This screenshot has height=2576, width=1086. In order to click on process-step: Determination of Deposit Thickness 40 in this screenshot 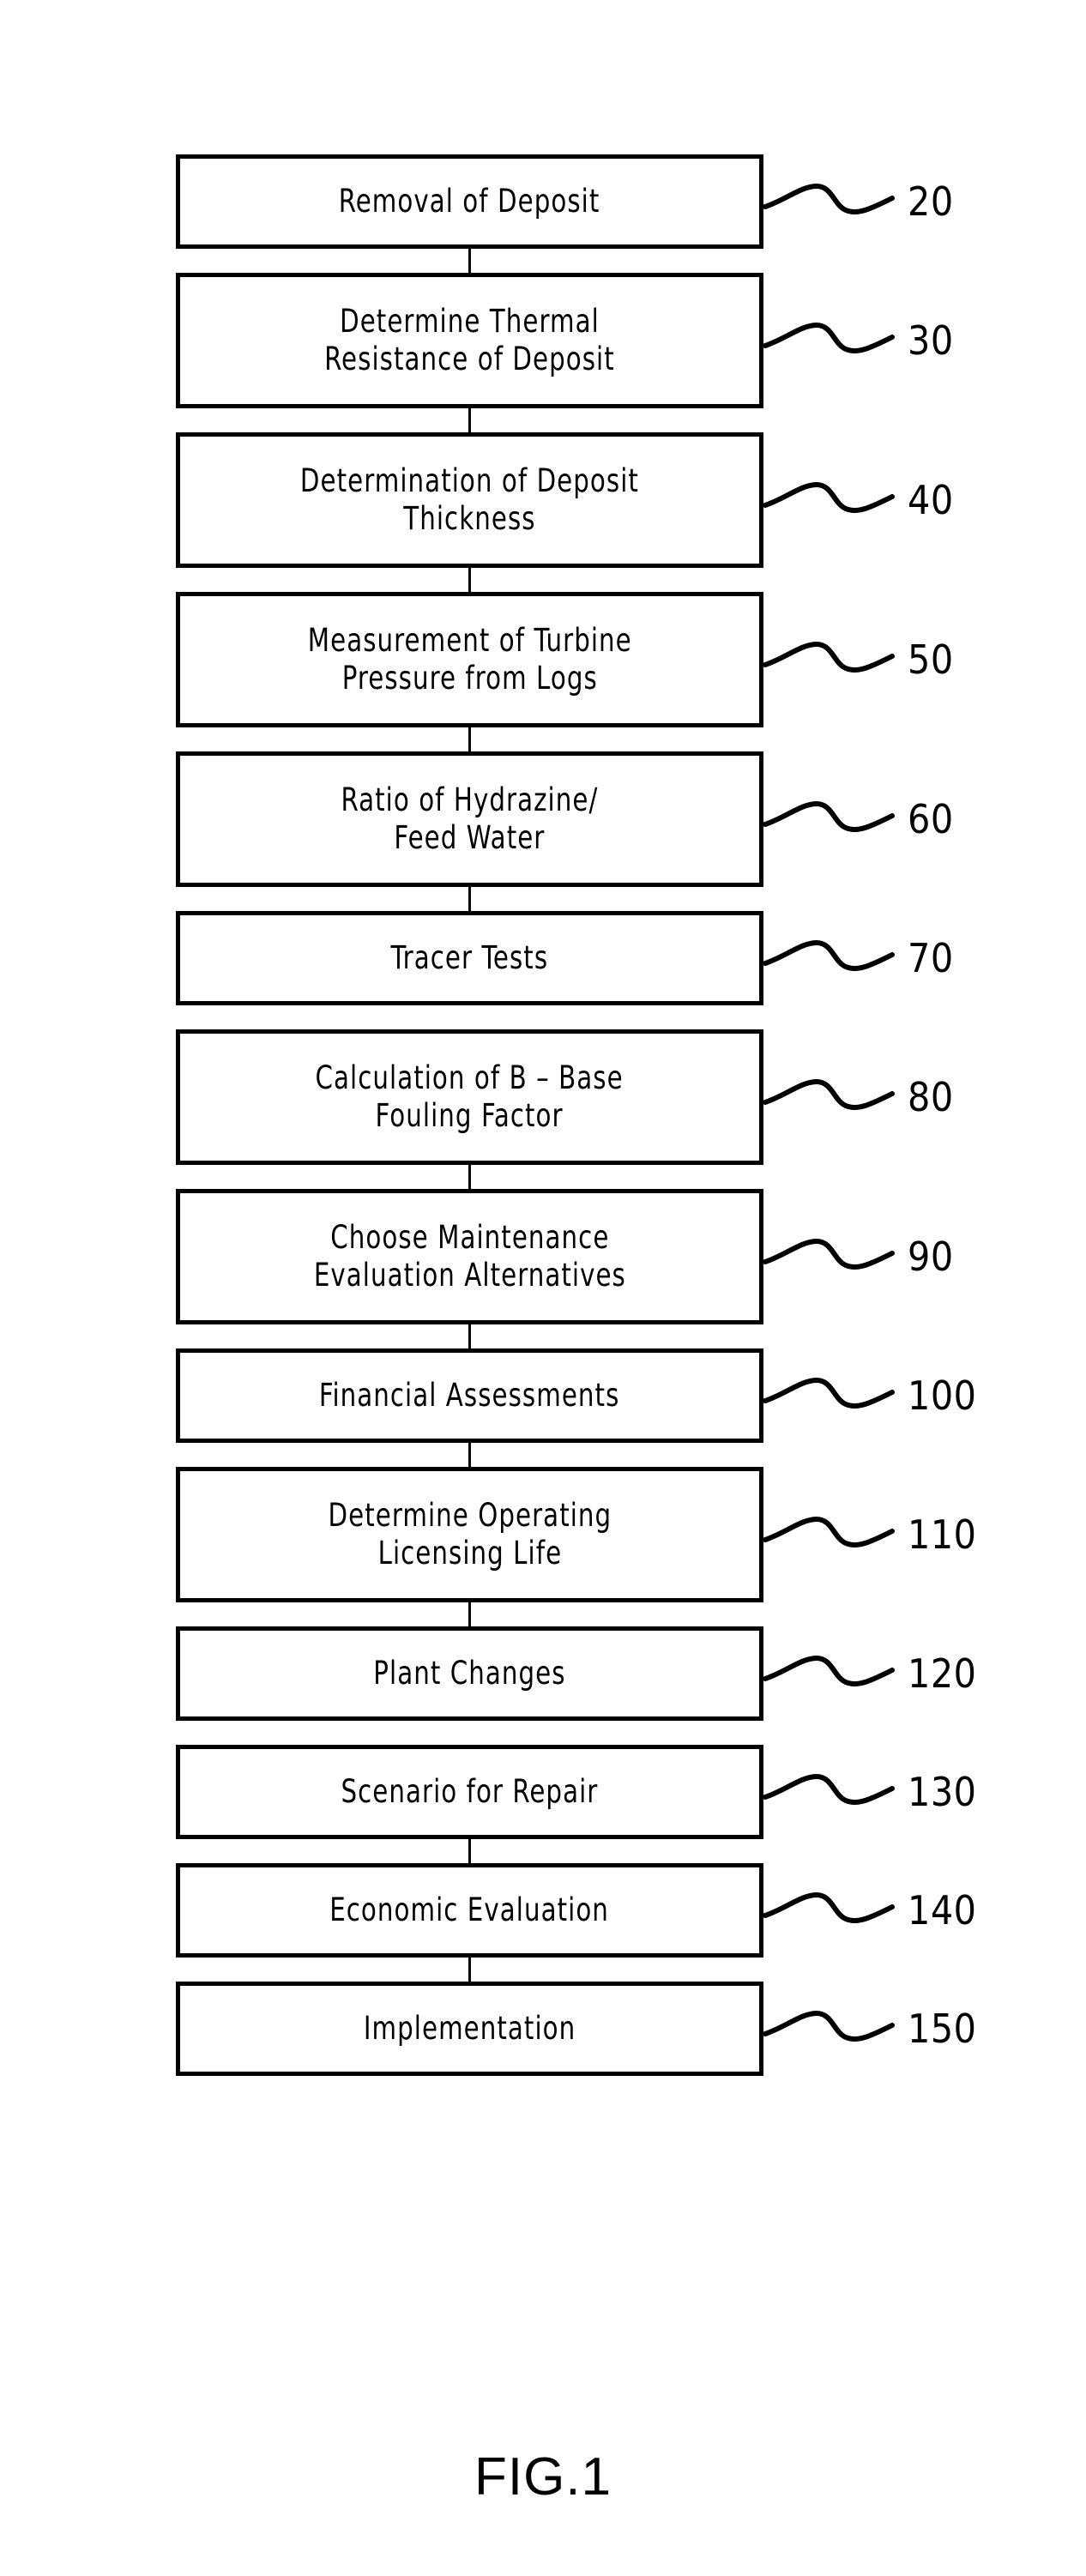, I will do `click(564, 500)`.